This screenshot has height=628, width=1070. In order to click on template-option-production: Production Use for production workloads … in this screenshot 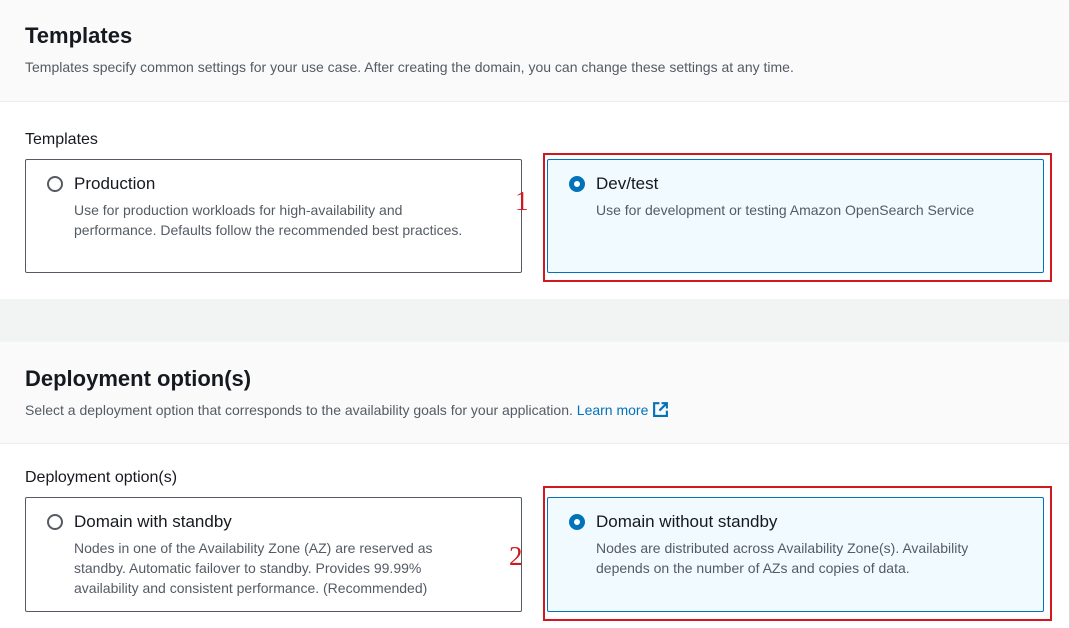, I will do `click(273, 216)`.